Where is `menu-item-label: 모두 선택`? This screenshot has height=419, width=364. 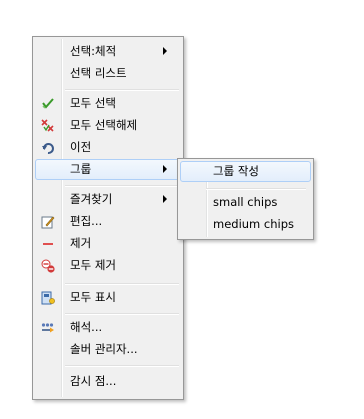 menu-item-label: 모두 선택 is located at coordinates (93, 103).